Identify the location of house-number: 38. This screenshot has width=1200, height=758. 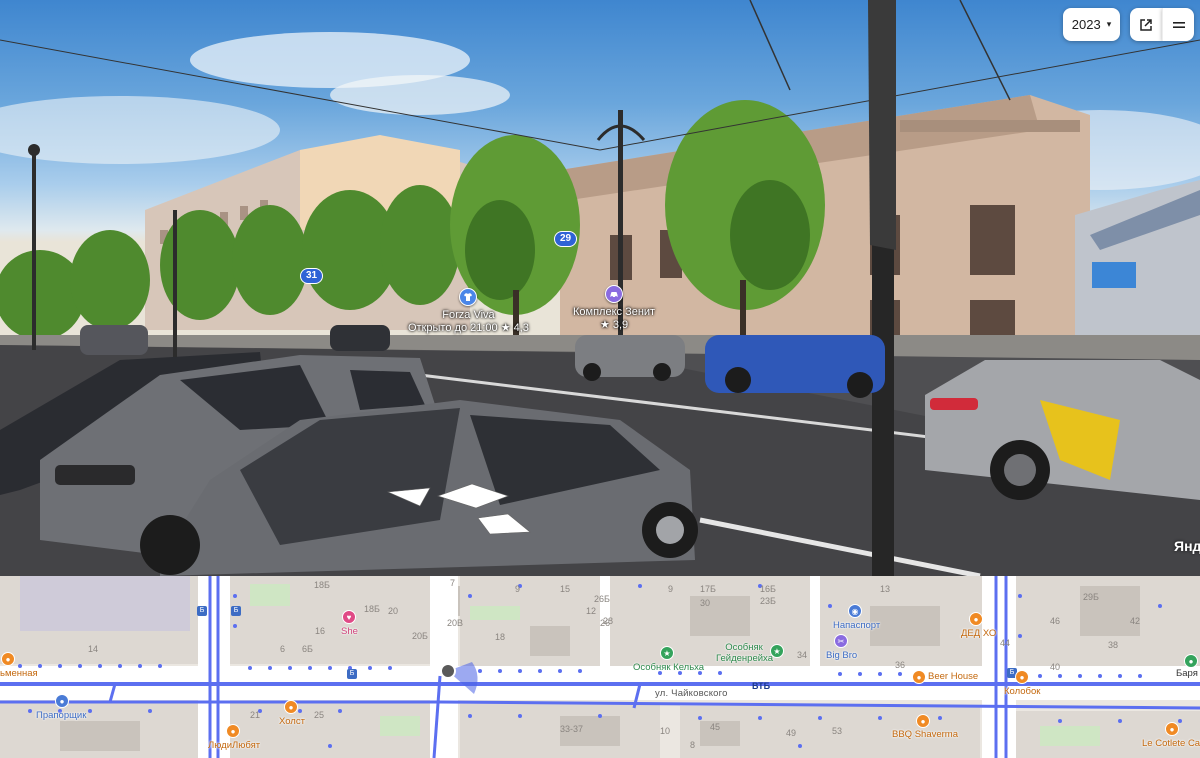
(1113, 645).